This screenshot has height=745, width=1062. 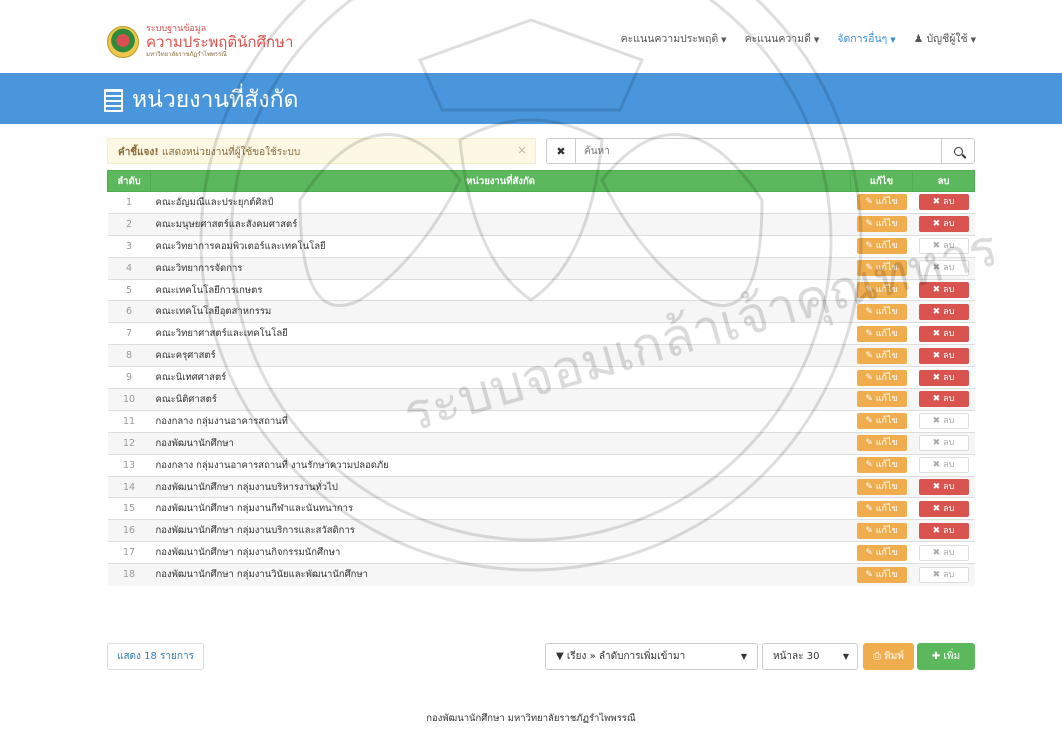 What do you see at coordinates (129, 399) in the screenshot?
I see `row-number: 10` at bounding box center [129, 399].